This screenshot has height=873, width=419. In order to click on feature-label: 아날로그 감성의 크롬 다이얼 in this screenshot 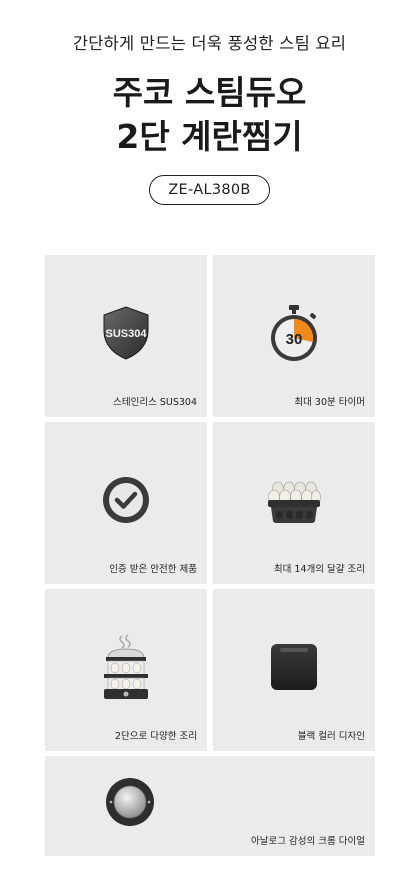, I will do `click(308, 841)`.